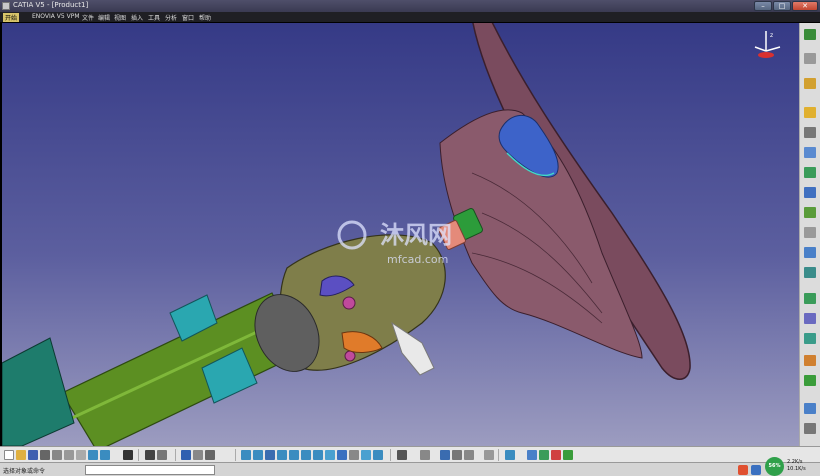 This screenshot has height=476, width=820. I want to click on maximize-button: □, so click(782, 6).